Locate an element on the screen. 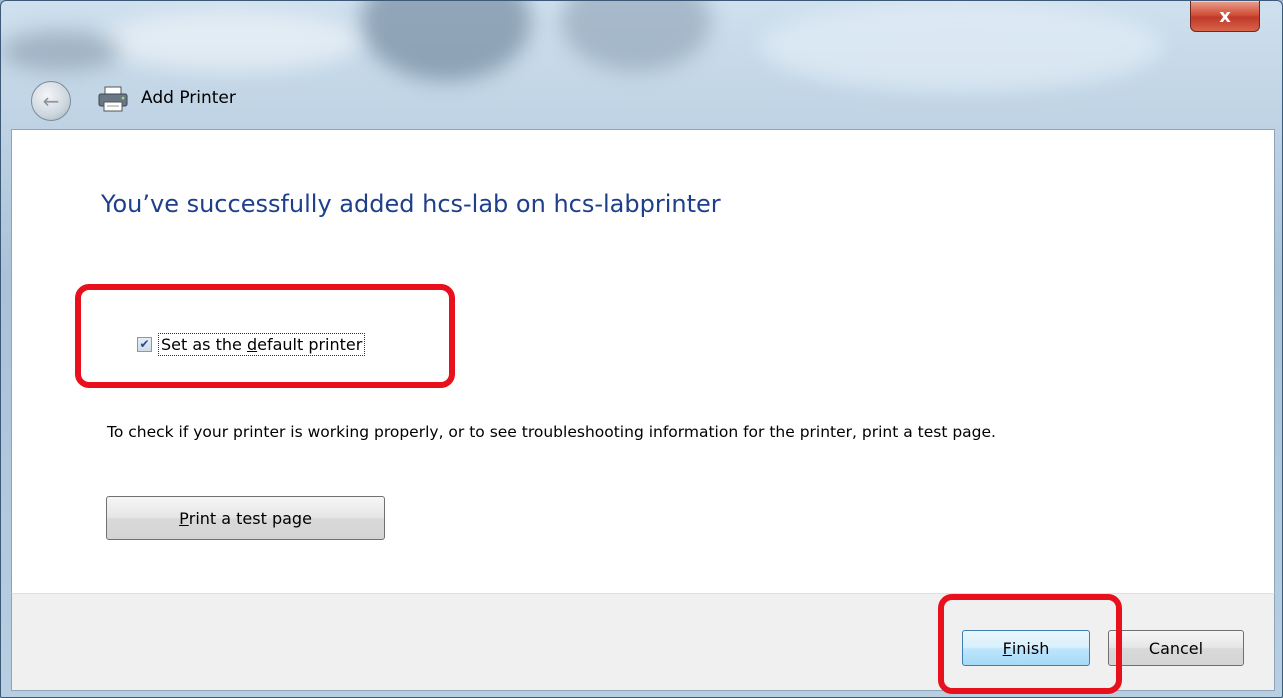  accelerator-key: P is located at coordinates (184, 518).